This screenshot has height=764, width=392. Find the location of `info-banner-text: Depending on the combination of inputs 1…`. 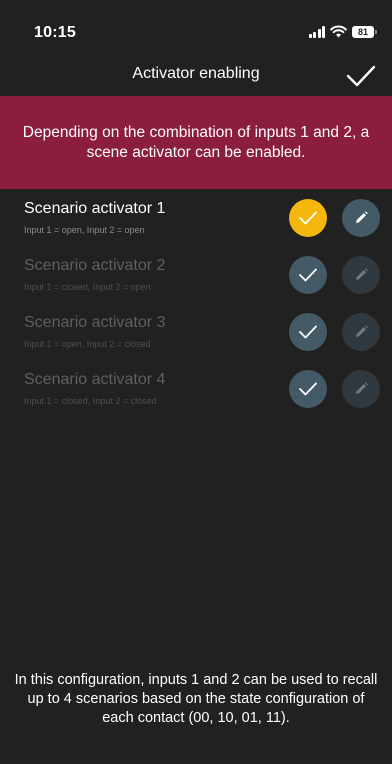

info-banner-text: Depending on the combination of inputs 1… is located at coordinates (196, 142).